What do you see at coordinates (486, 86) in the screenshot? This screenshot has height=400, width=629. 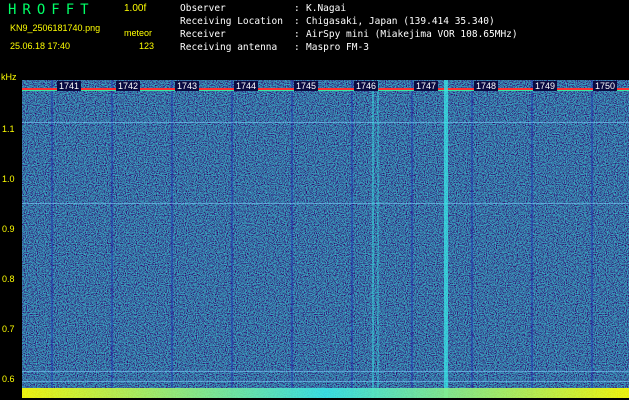 I see `time-label: 1748` at bounding box center [486, 86].